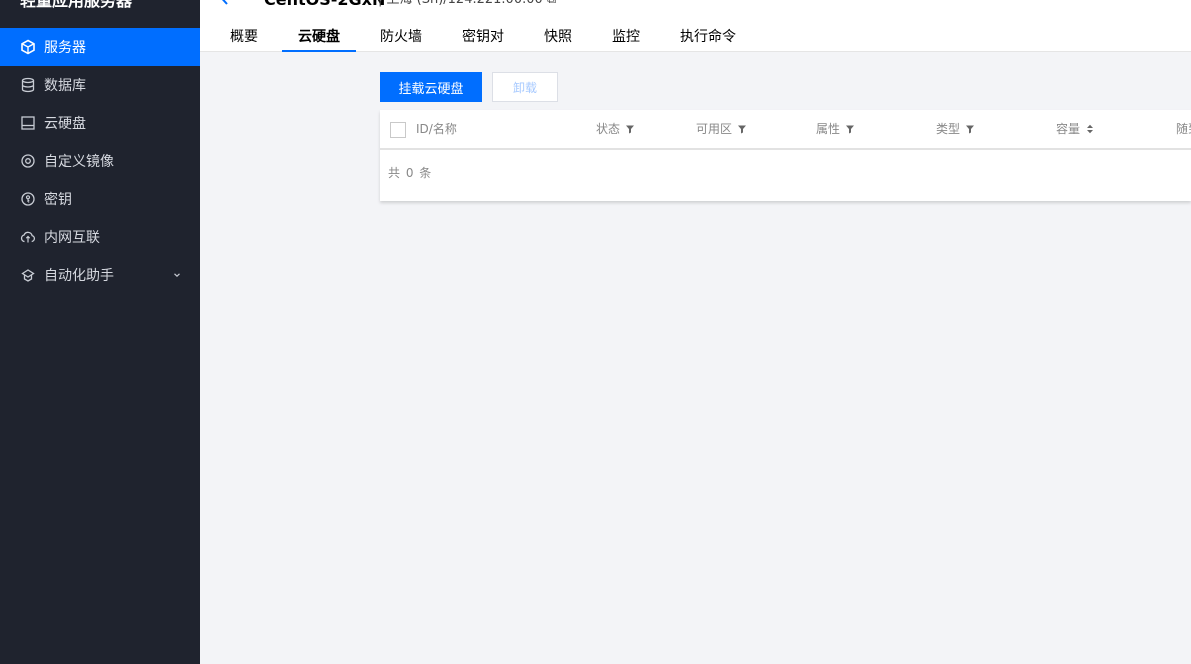  What do you see at coordinates (714, 129) in the screenshot?
I see `column-label: 可用区` at bounding box center [714, 129].